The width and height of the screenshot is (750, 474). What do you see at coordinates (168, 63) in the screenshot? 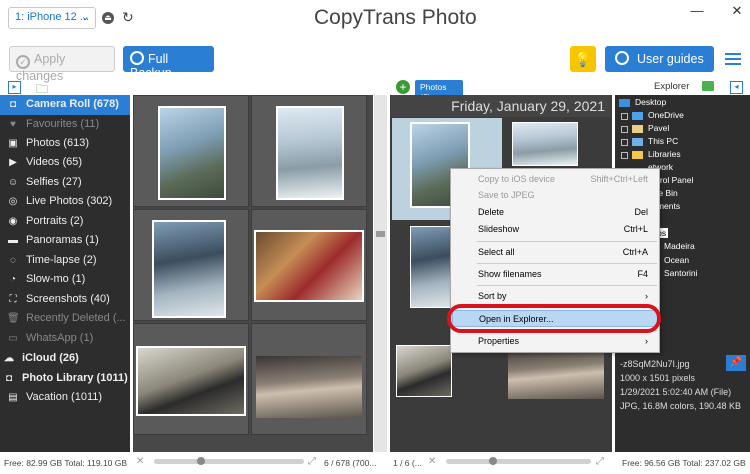
I see `full-backup-button: Full Backup` at bounding box center [168, 63].